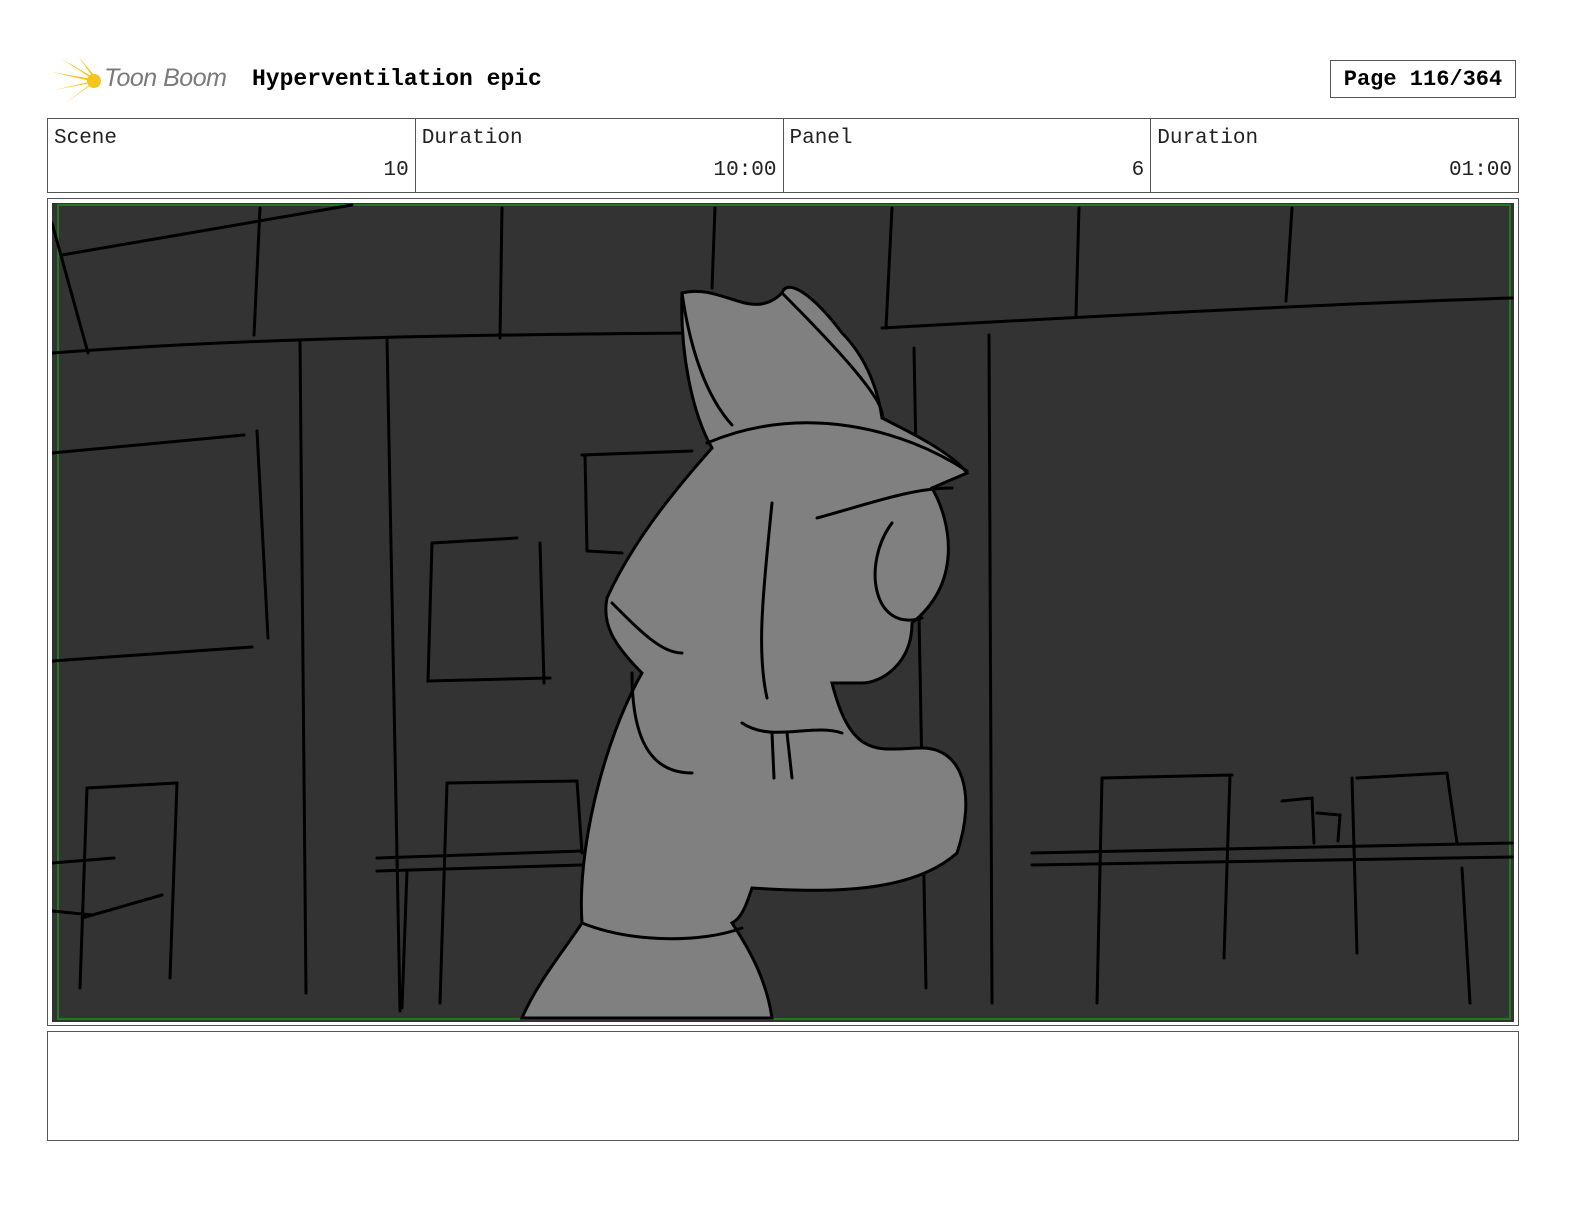  What do you see at coordinates (821, 138) in the screenshot?
I see `panel-label: Panel` at bounding box center [821, 138].